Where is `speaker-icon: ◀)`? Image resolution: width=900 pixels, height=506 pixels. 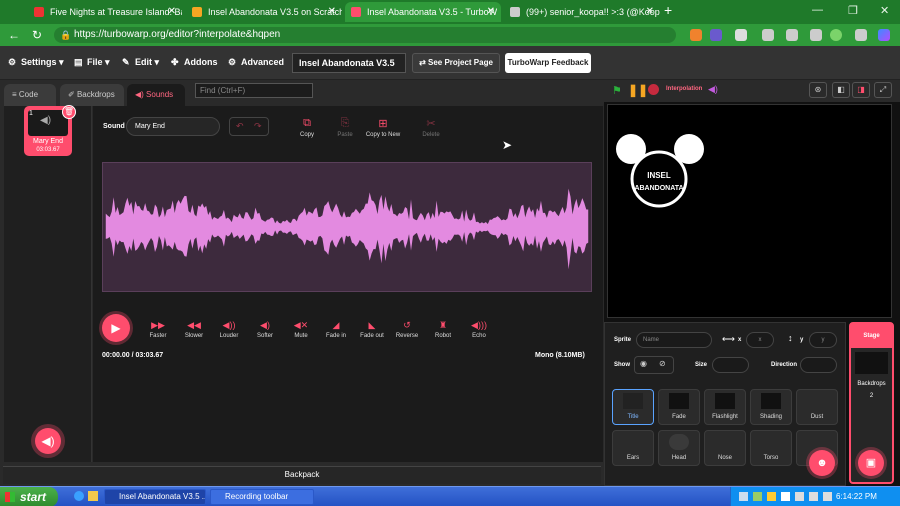
speaker-icon: ◀) is located at coordinates (713, 89).